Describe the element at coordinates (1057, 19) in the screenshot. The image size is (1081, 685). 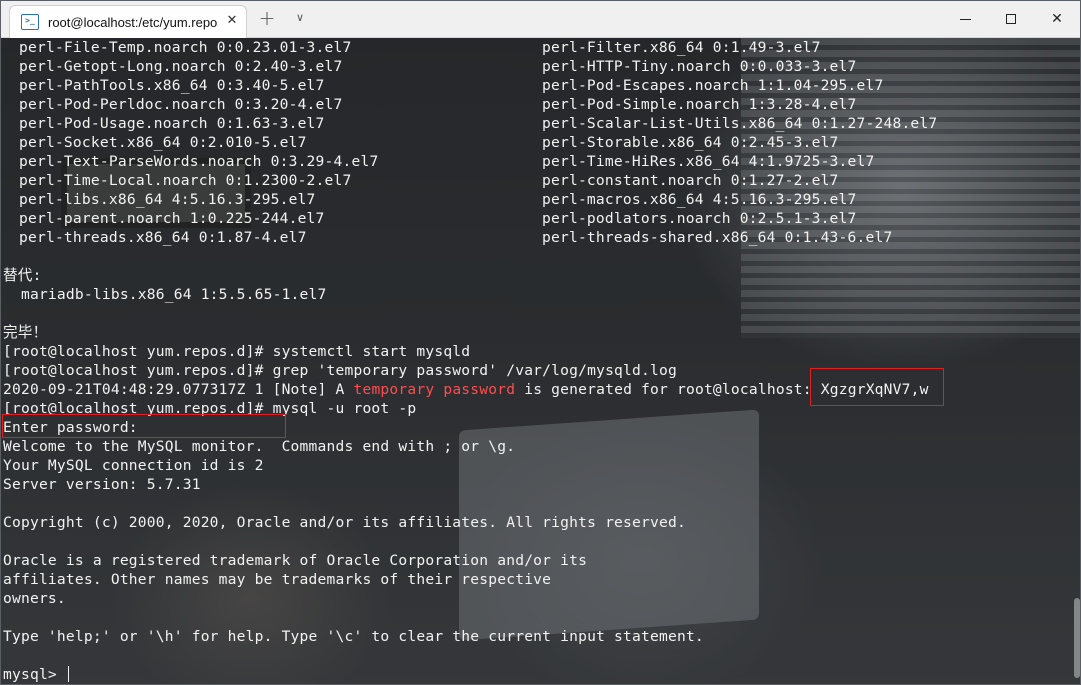
I see `close-window-button: ✕` at that location.